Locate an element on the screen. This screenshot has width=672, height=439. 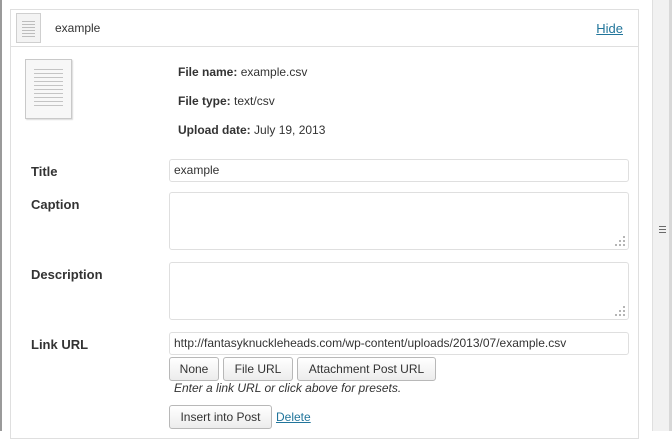
media-item-header: example Hide is located at coordinates (324, 28).